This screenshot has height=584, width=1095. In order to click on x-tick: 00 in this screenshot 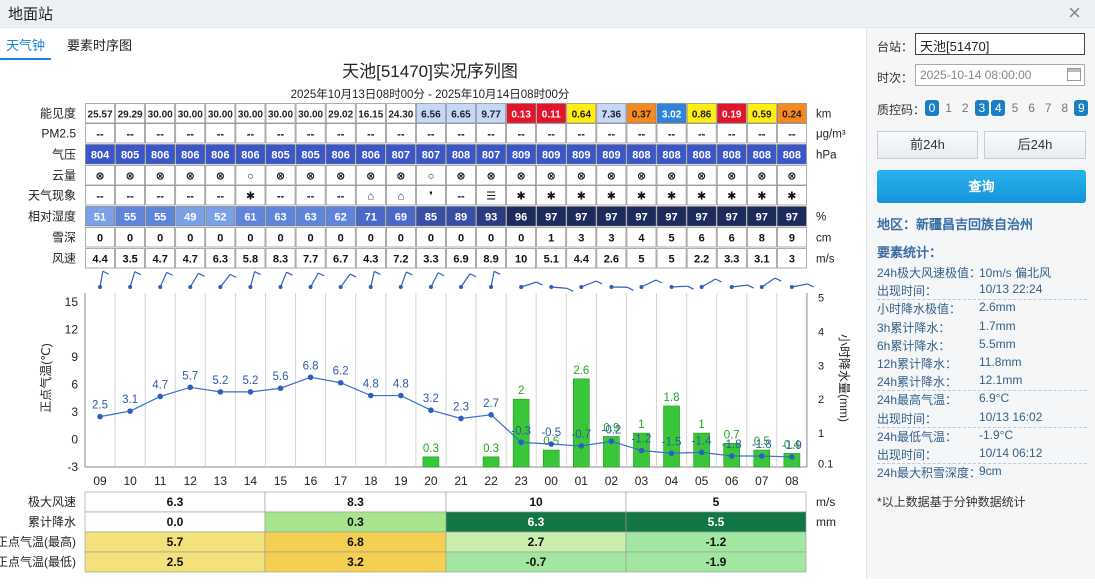, I will do `click(552, 481)`.